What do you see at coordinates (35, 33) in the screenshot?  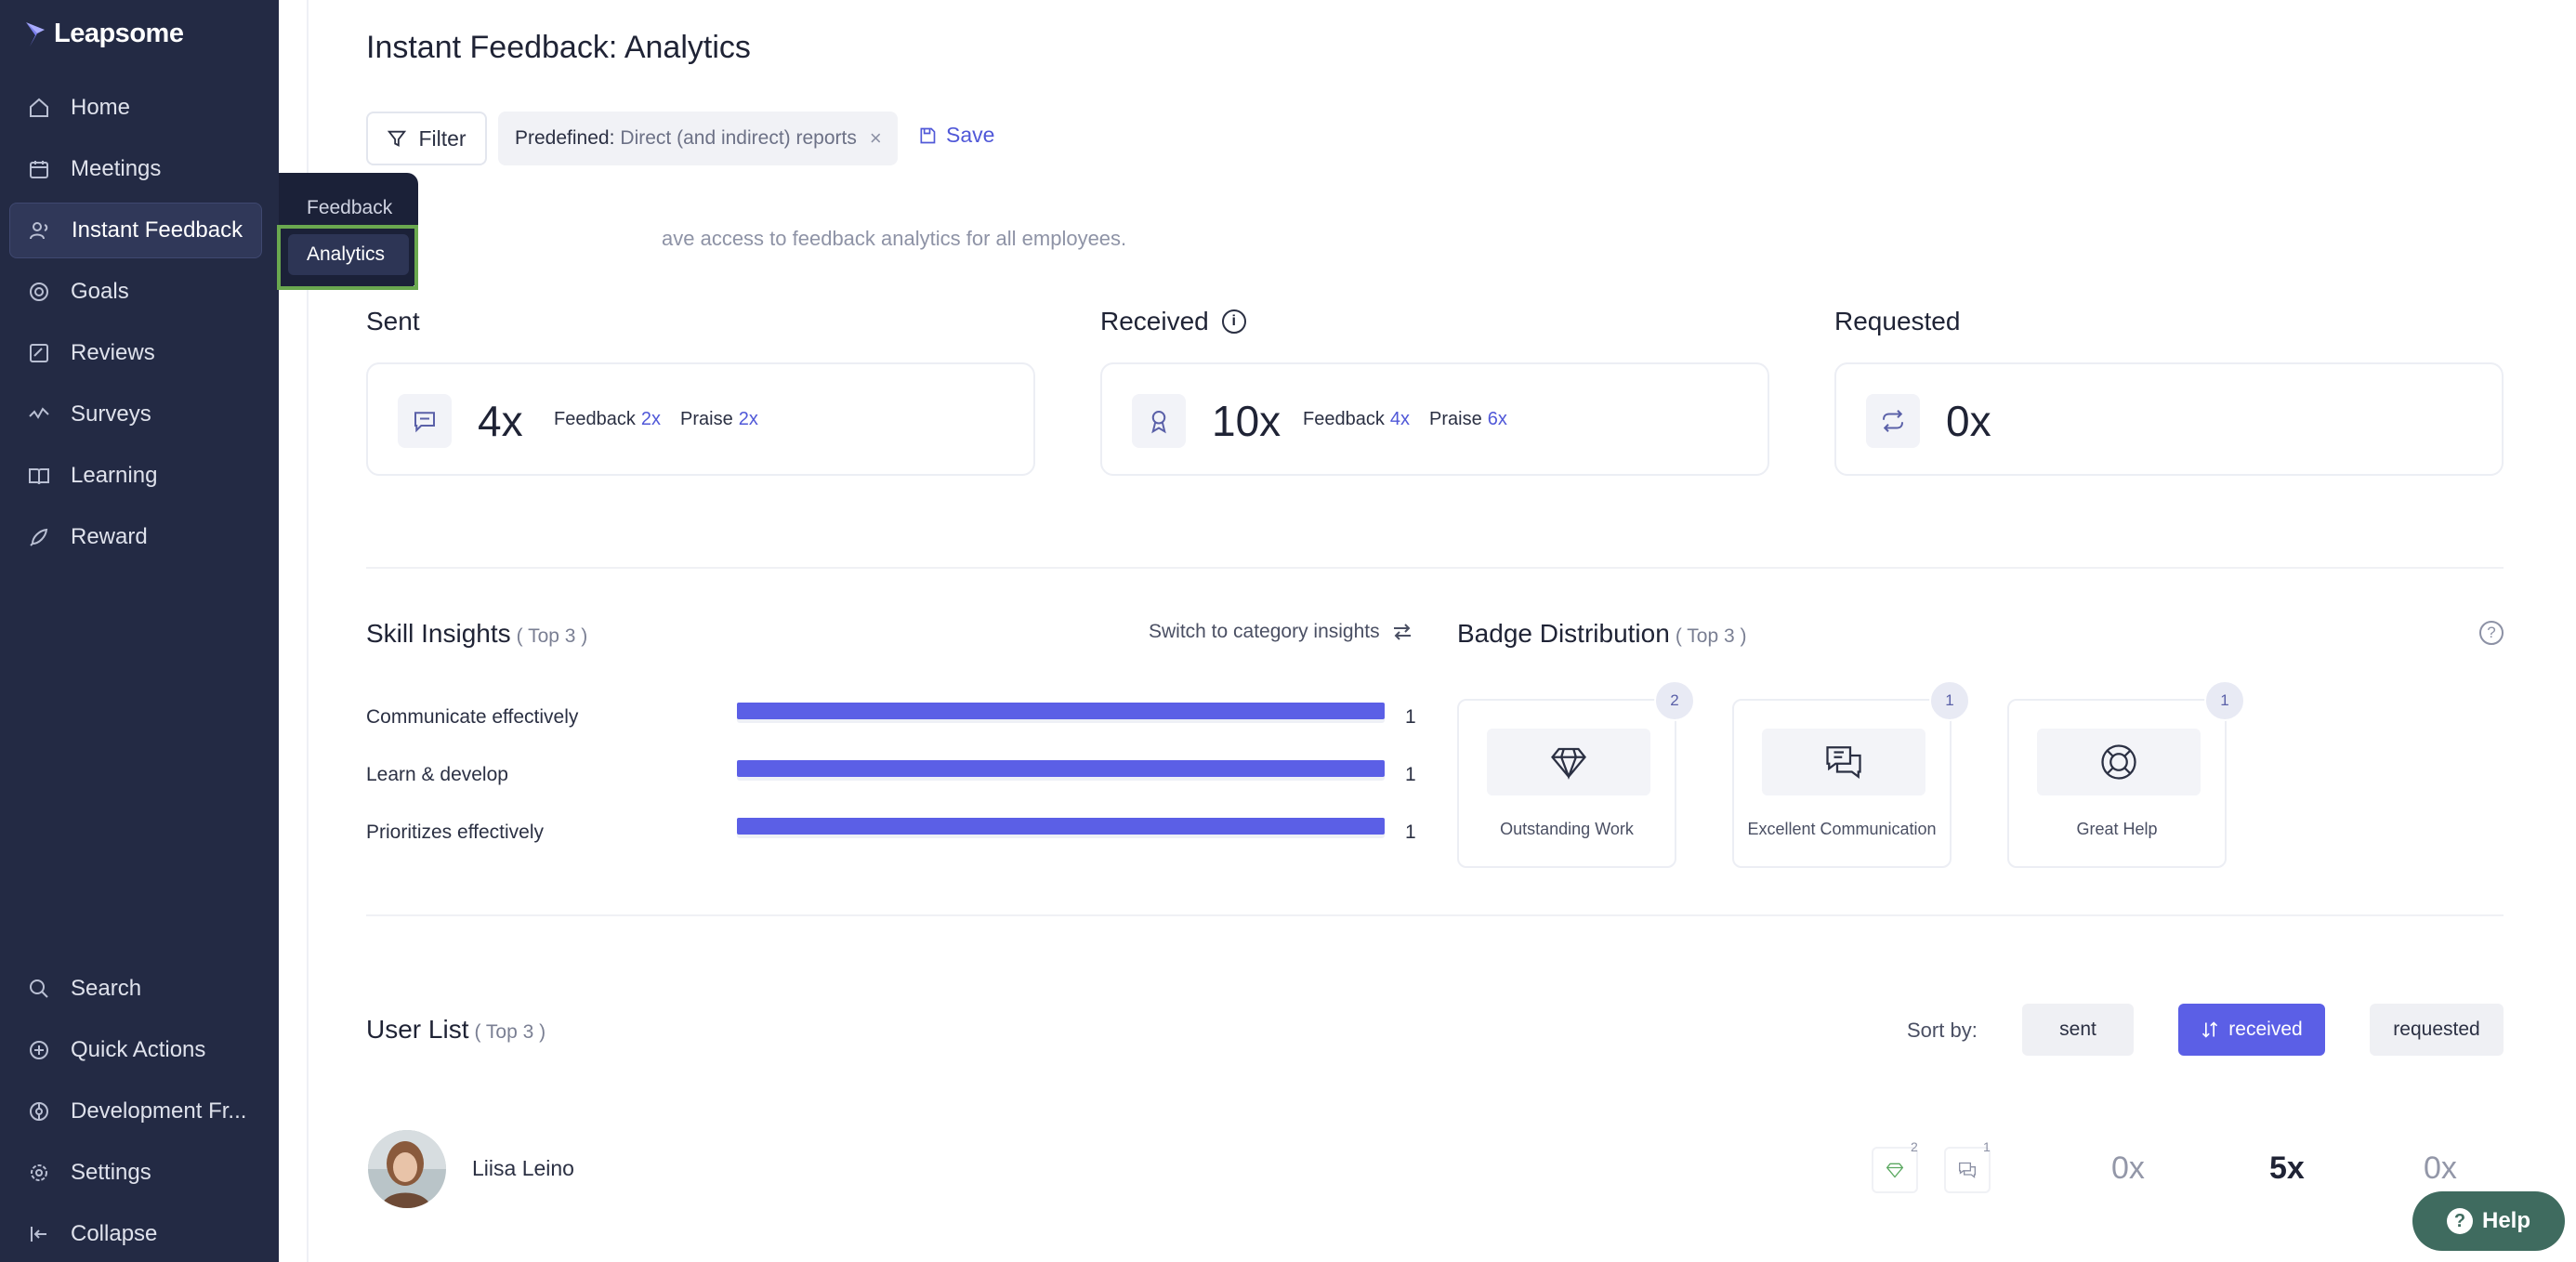 I see `leapsome-logo-icon` at bounding box center [35, 33].